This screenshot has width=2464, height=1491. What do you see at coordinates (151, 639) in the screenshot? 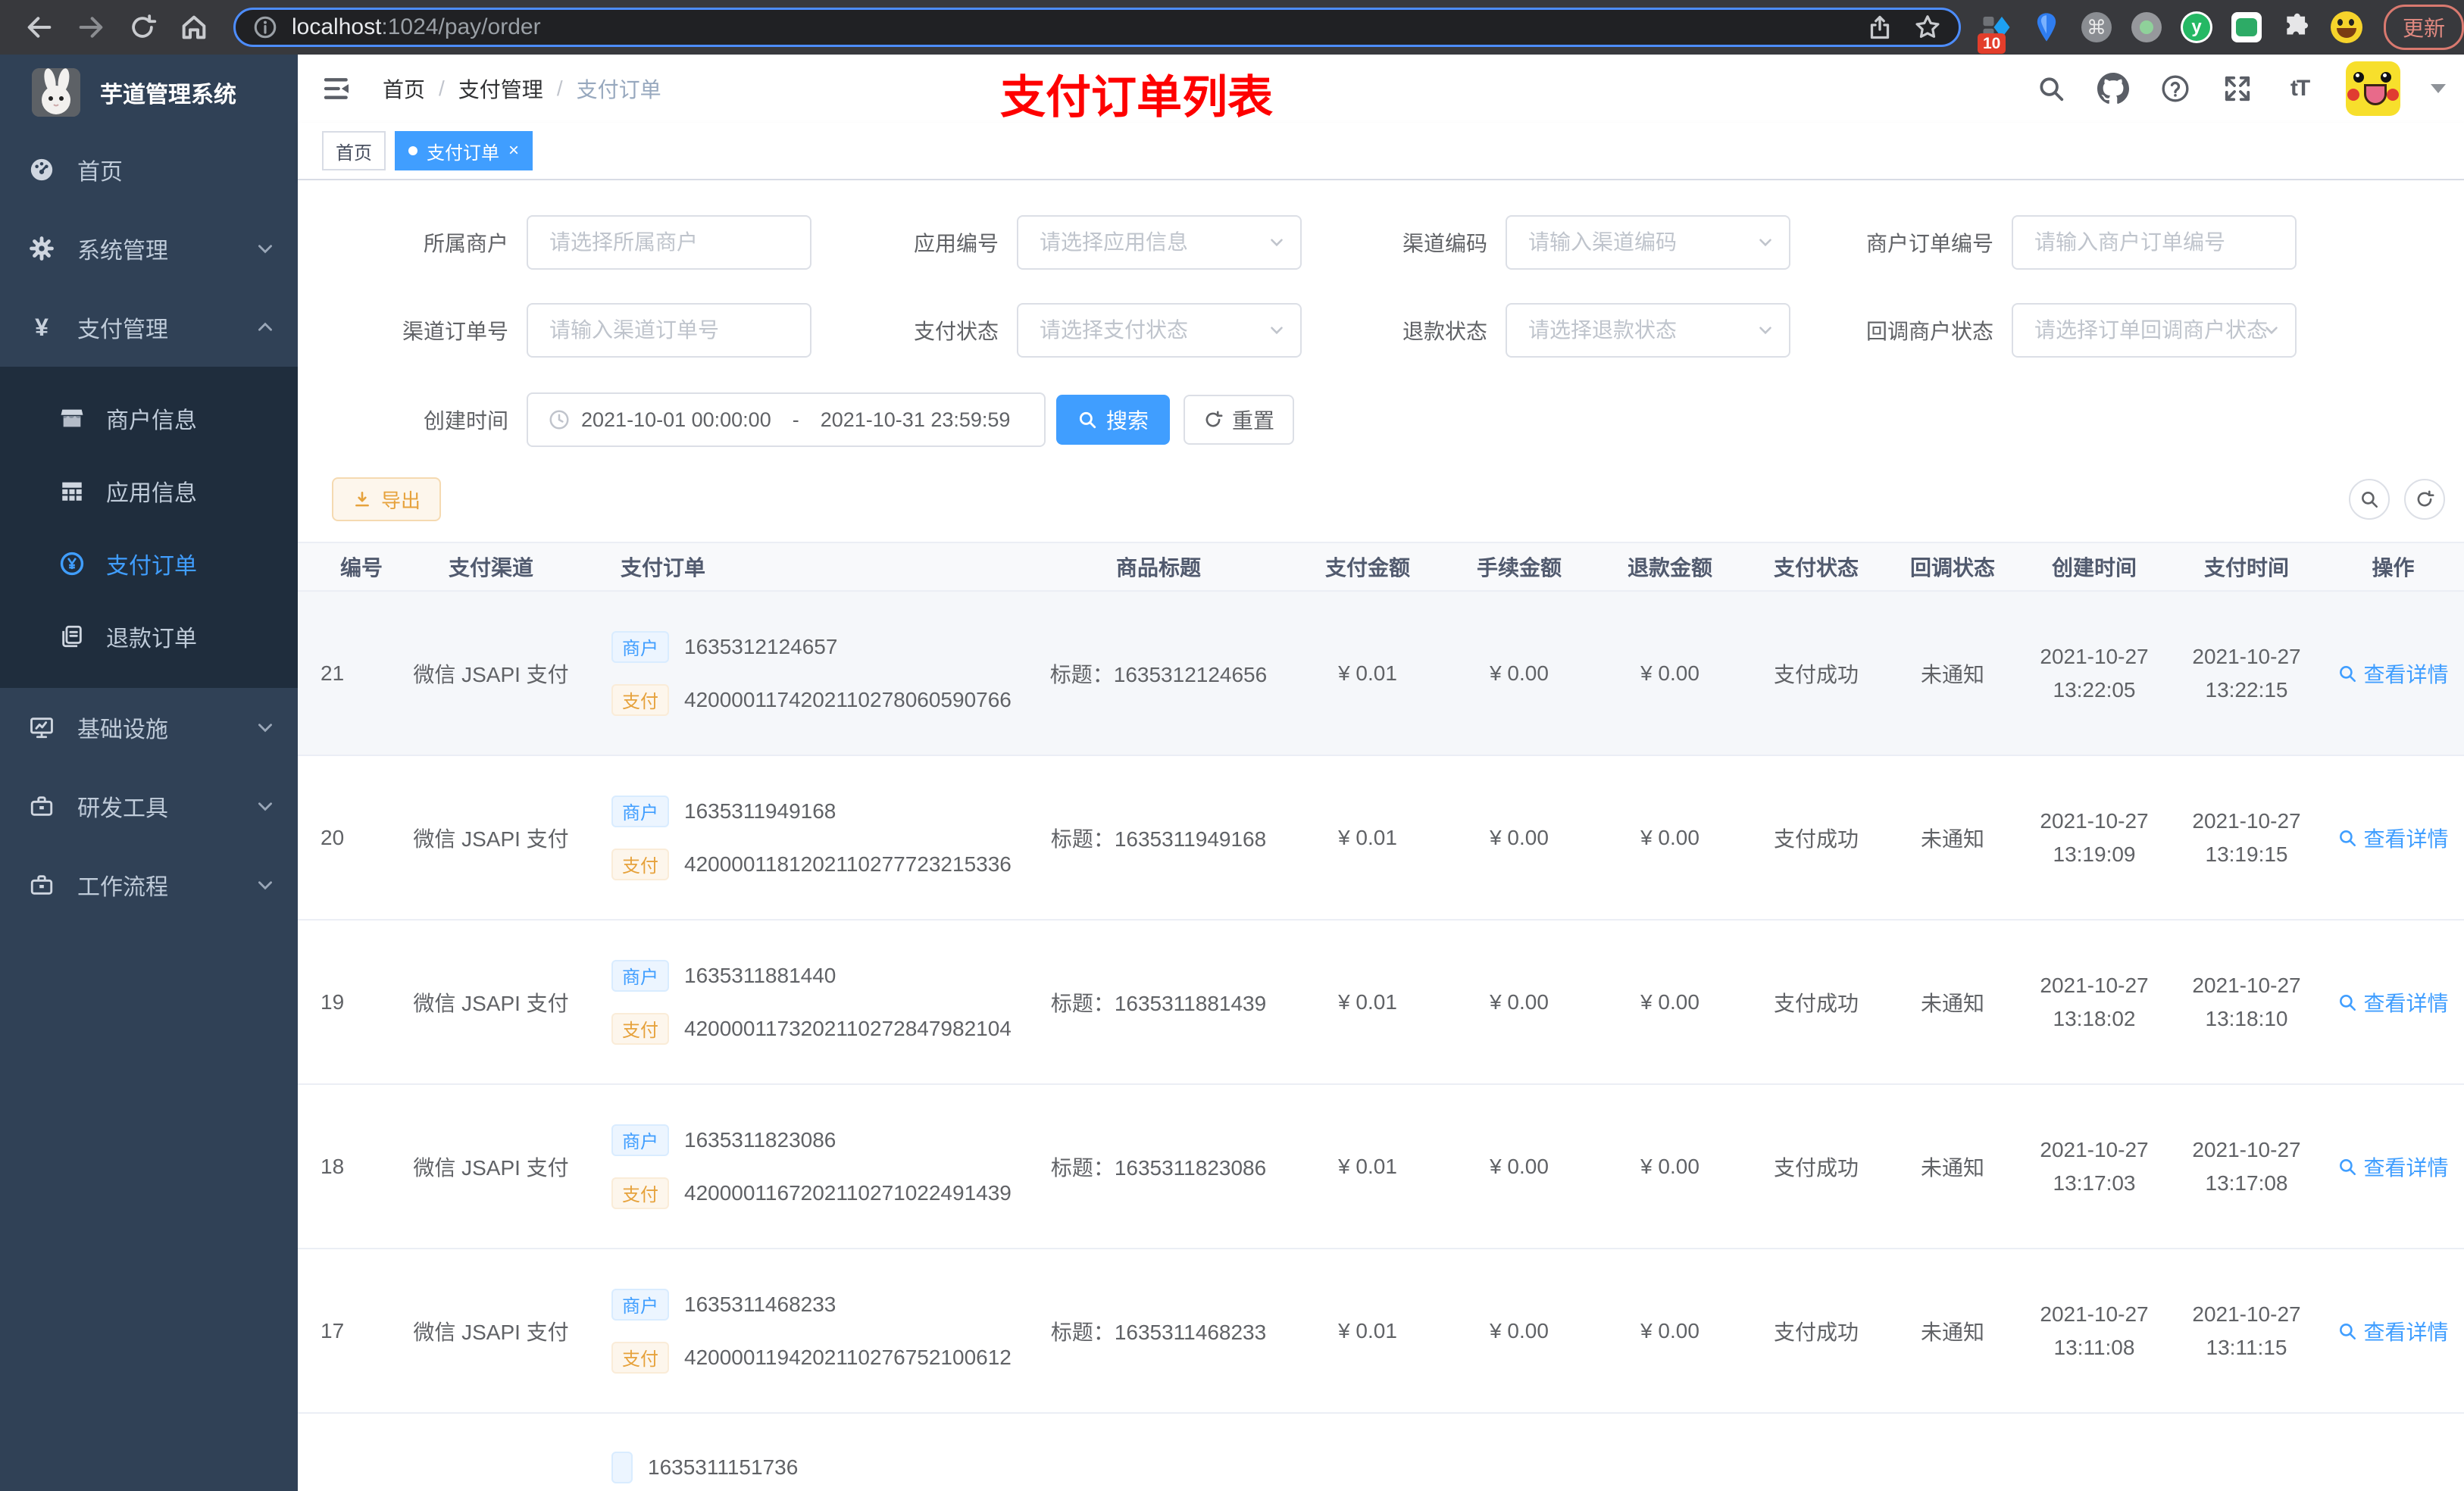
I see `sidebar-item-label: 退款订单` at bounding box center [151, 639].